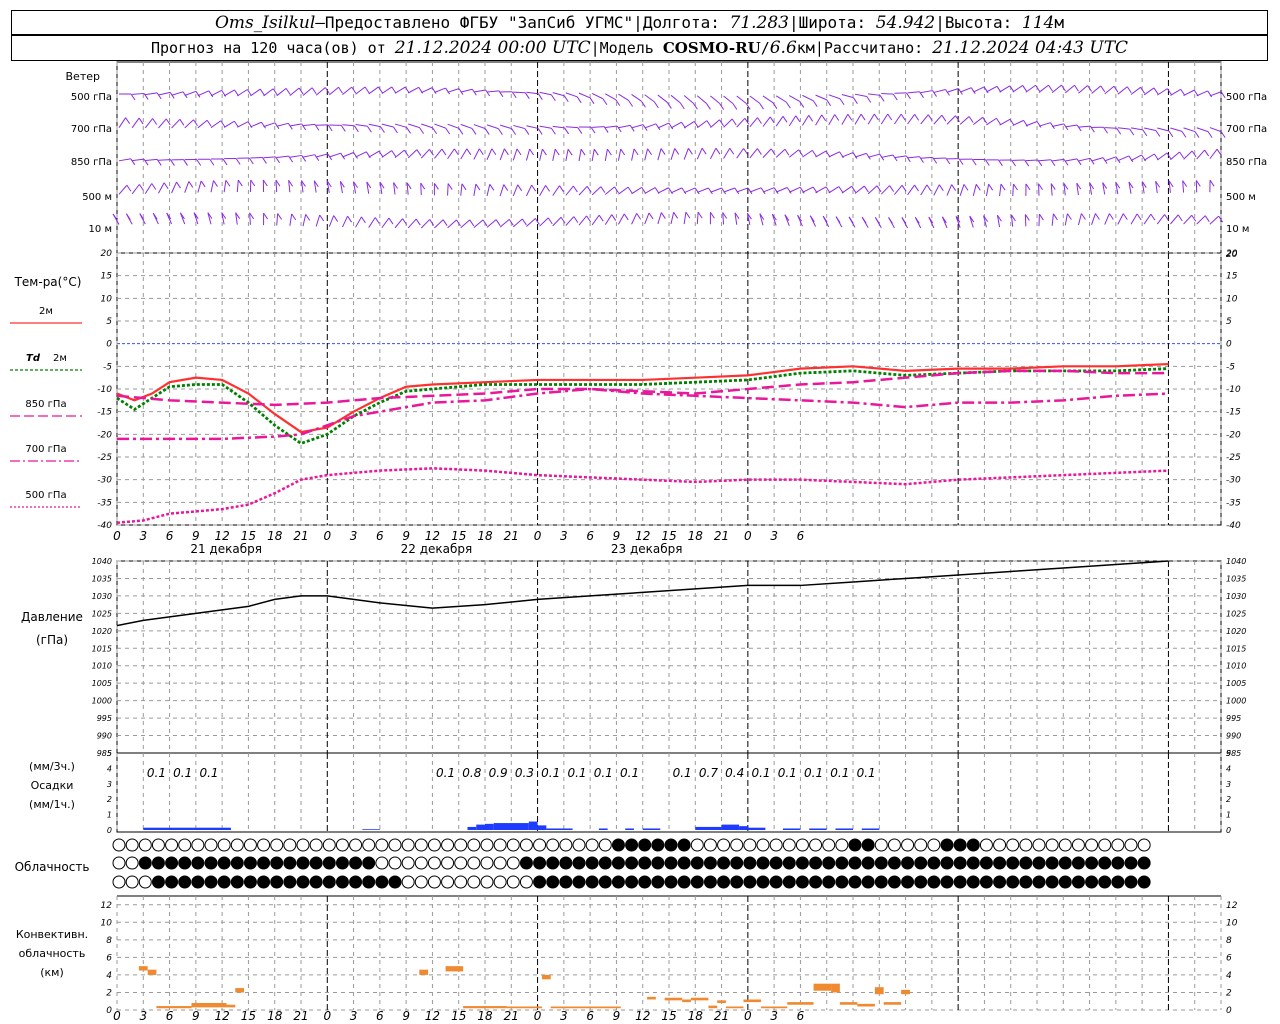  I want to click on conv-ytick: 10, so click(107, 923).